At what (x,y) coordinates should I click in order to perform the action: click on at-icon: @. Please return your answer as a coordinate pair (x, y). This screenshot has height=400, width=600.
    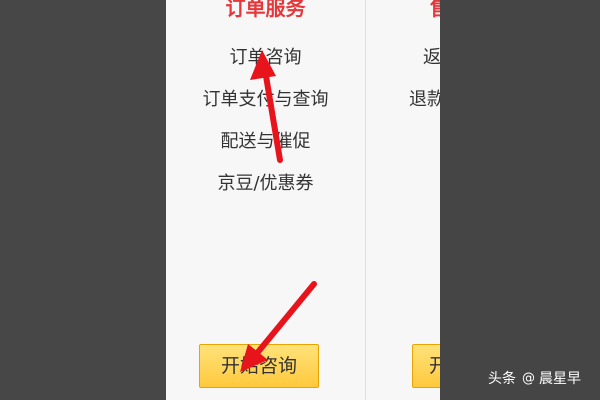
    Looking at the image, I should click on (528, 378).